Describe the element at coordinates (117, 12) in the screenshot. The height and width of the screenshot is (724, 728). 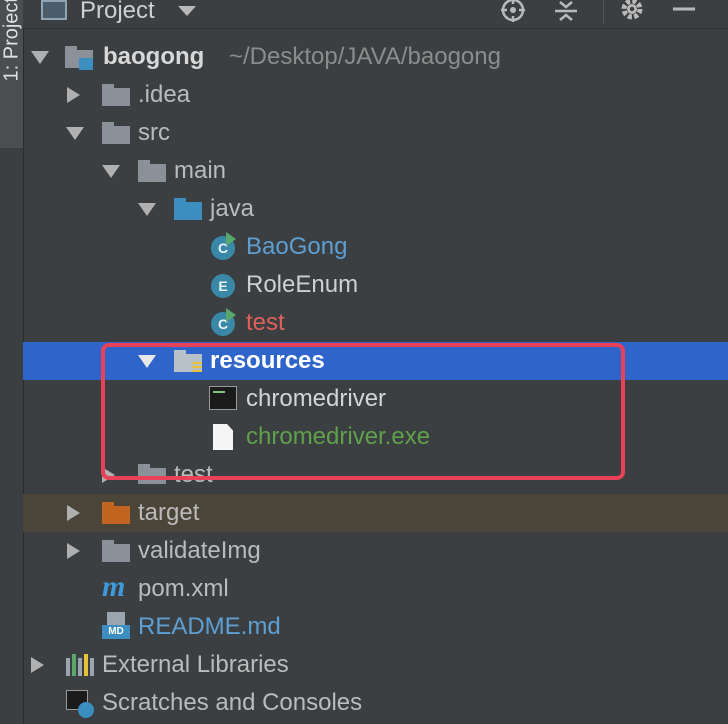
I see `project-view-selector: Project` at that location.